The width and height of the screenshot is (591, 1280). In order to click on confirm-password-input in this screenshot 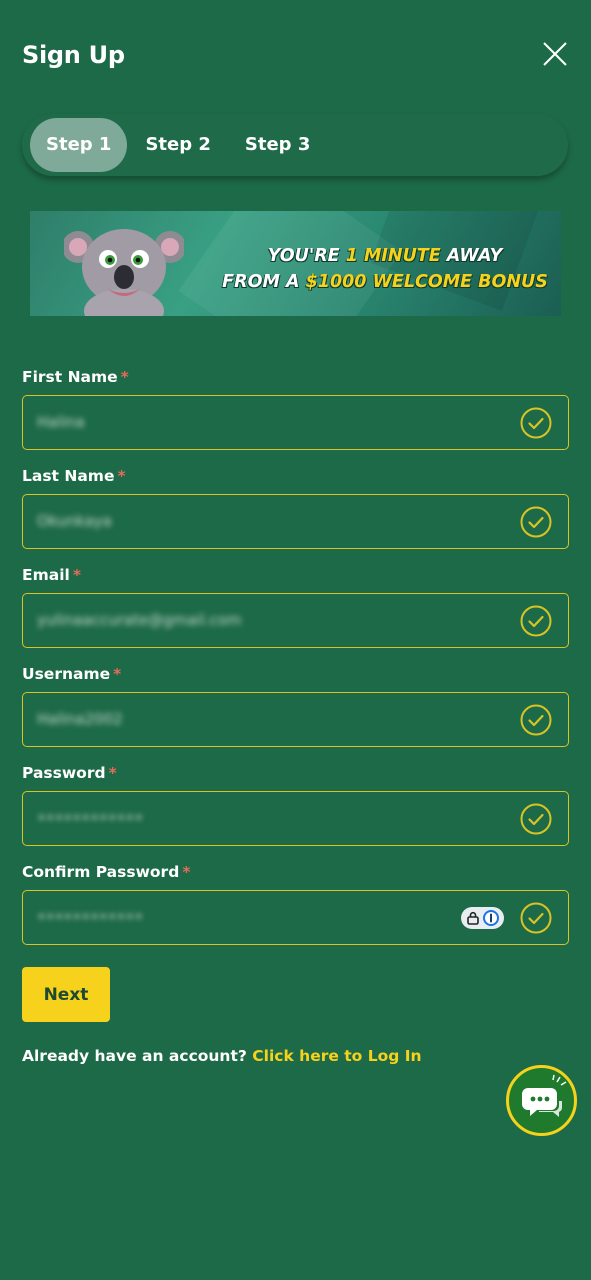, I will do `click(247, 917)`.